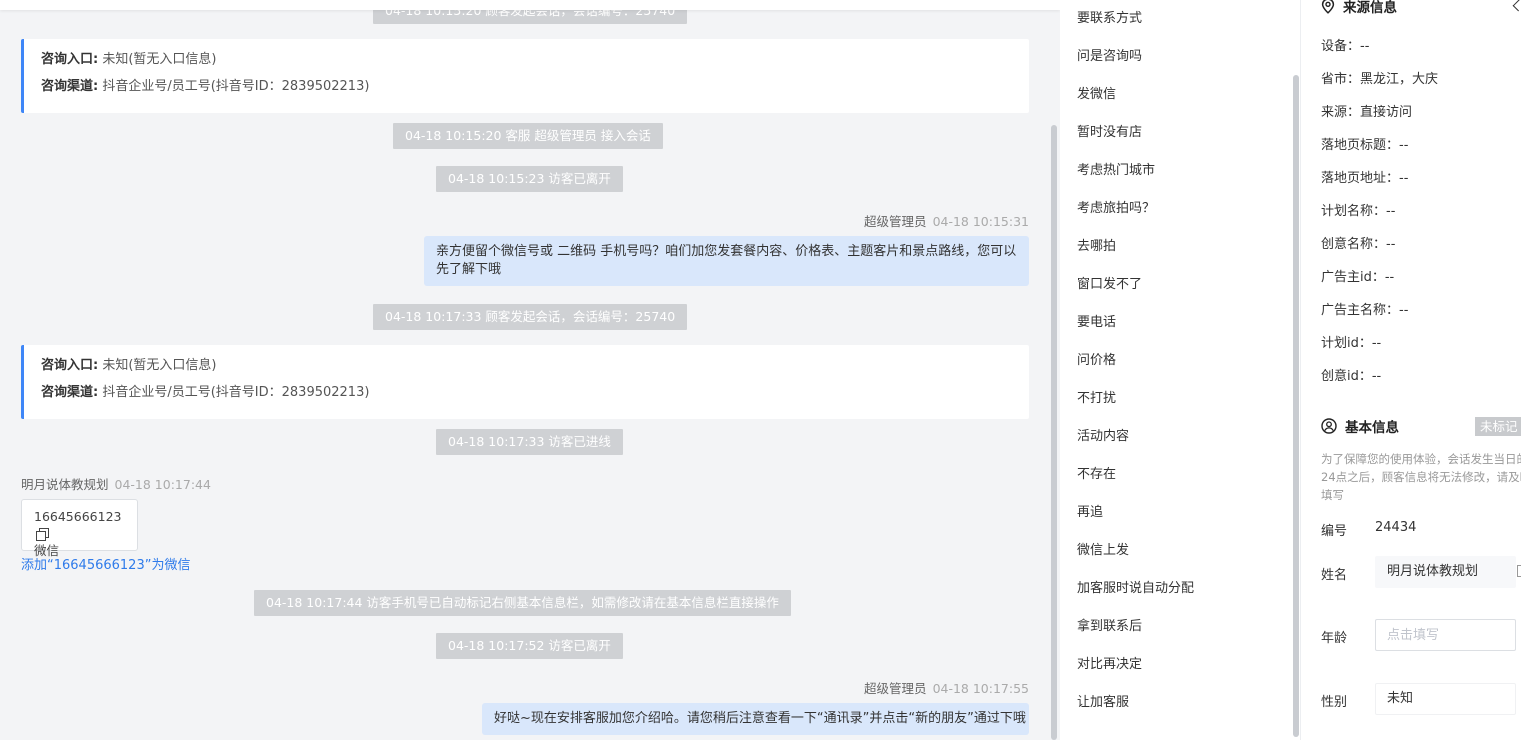  Describe the element at coordinates (1103, 437) in the screenshot. I see `quick-reply-item: 活动内容` at that location.